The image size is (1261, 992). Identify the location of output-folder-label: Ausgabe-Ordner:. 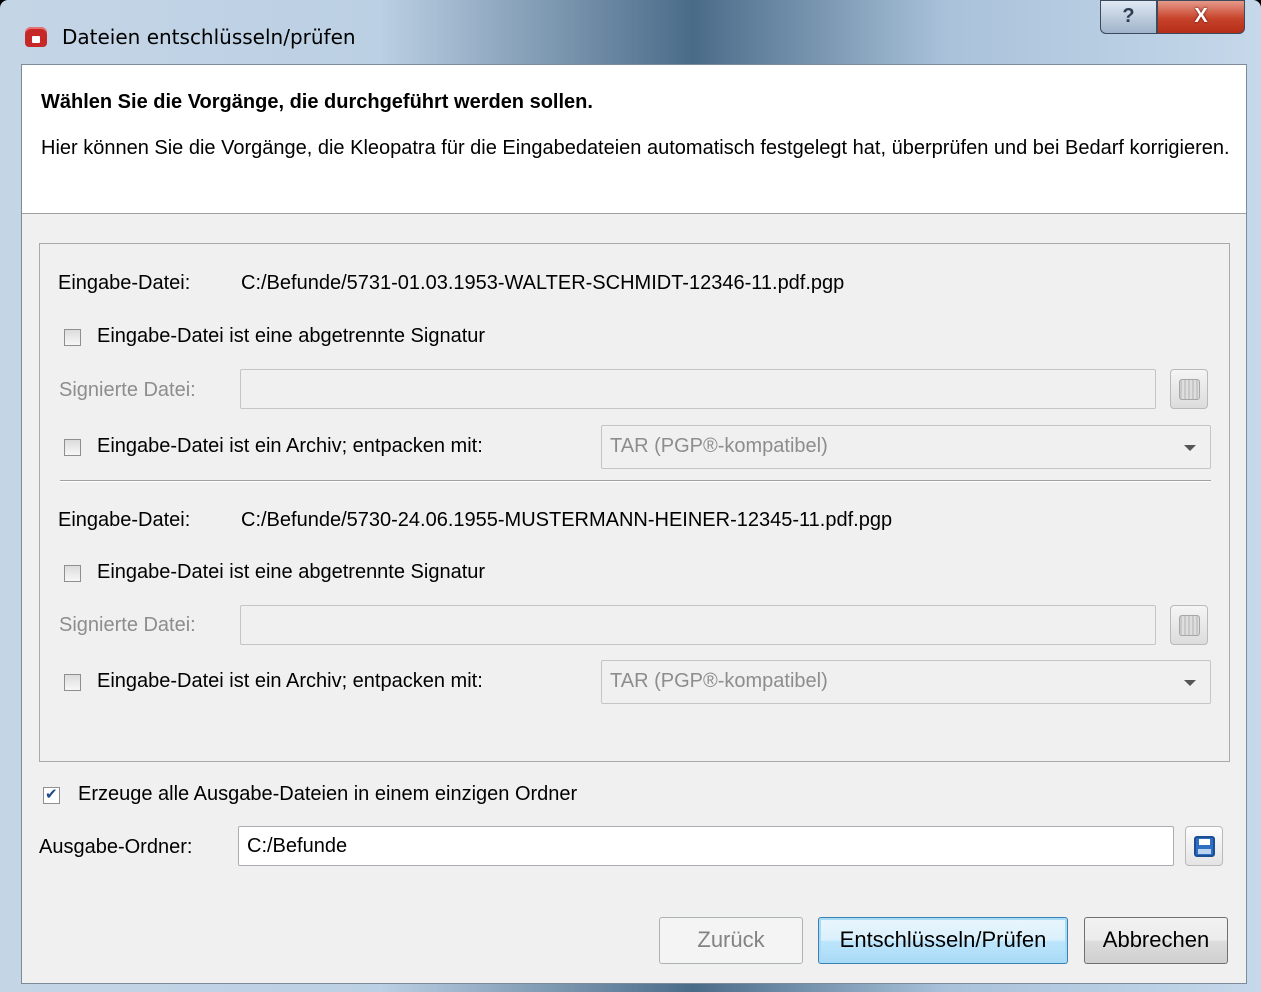
(116, 847).